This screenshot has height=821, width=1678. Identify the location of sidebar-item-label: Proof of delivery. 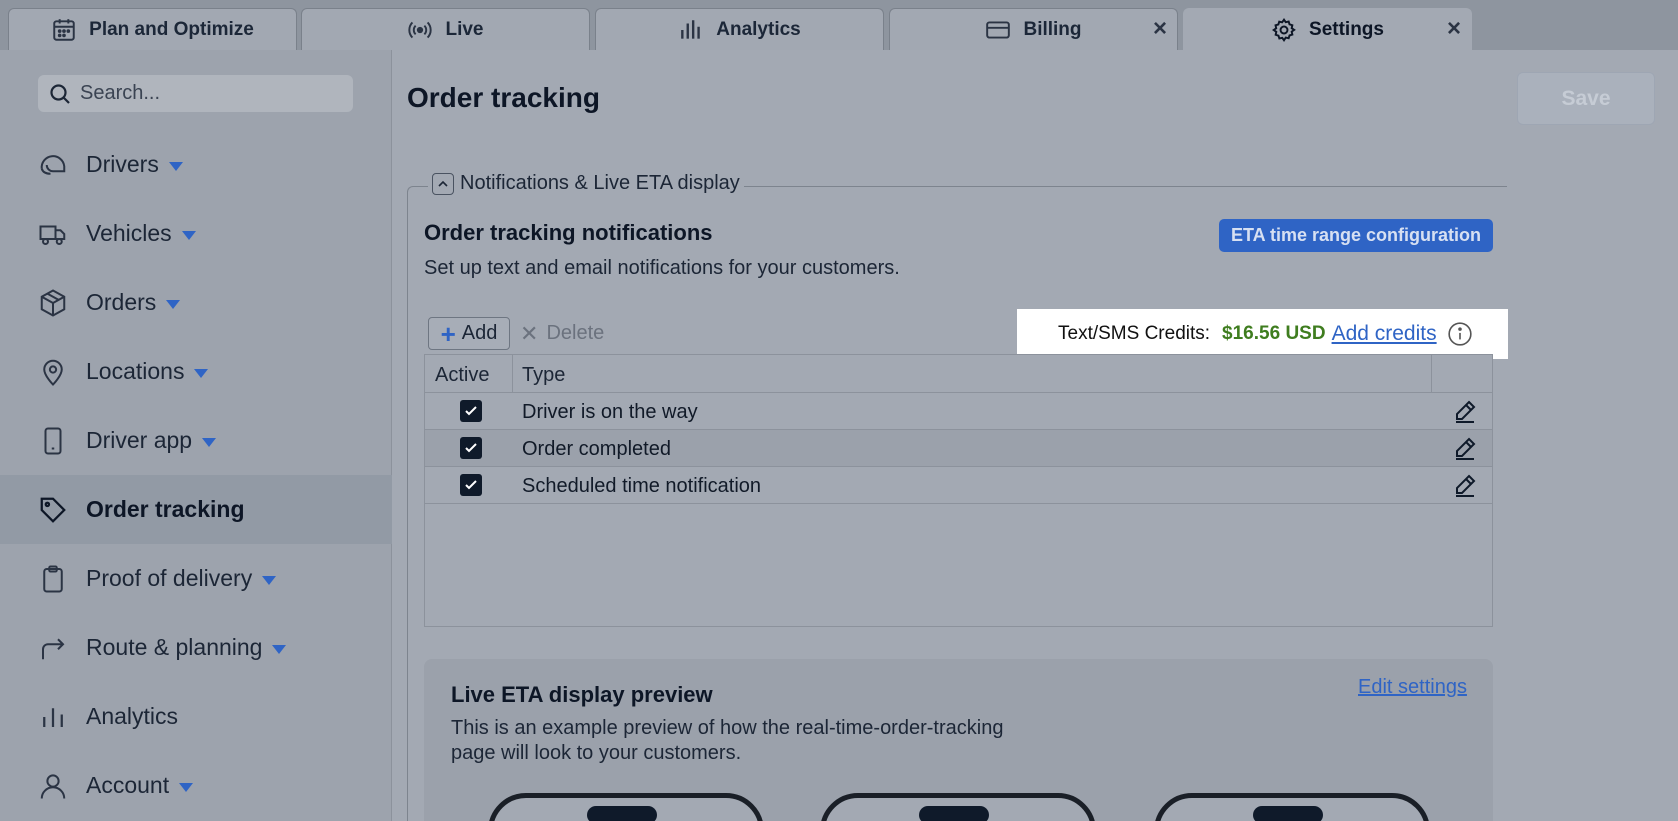
(169, 578).